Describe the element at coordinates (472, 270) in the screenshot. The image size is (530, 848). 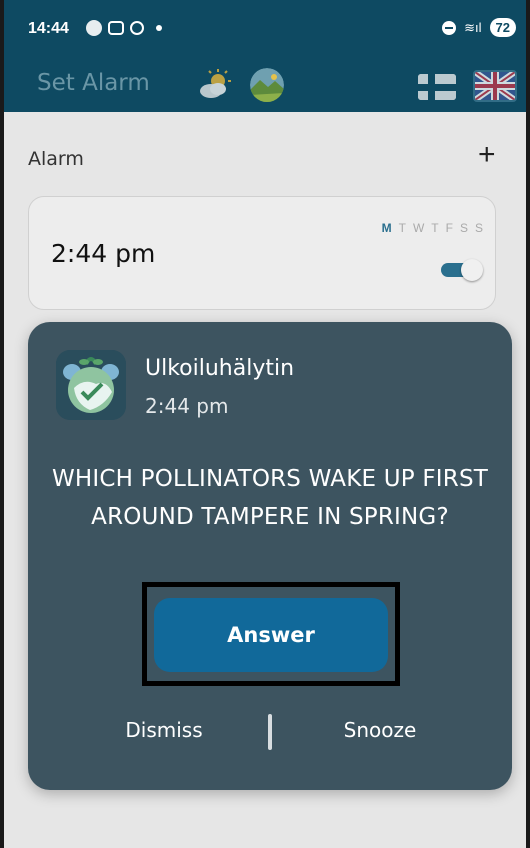
I see `toggle-thumb` at that location.